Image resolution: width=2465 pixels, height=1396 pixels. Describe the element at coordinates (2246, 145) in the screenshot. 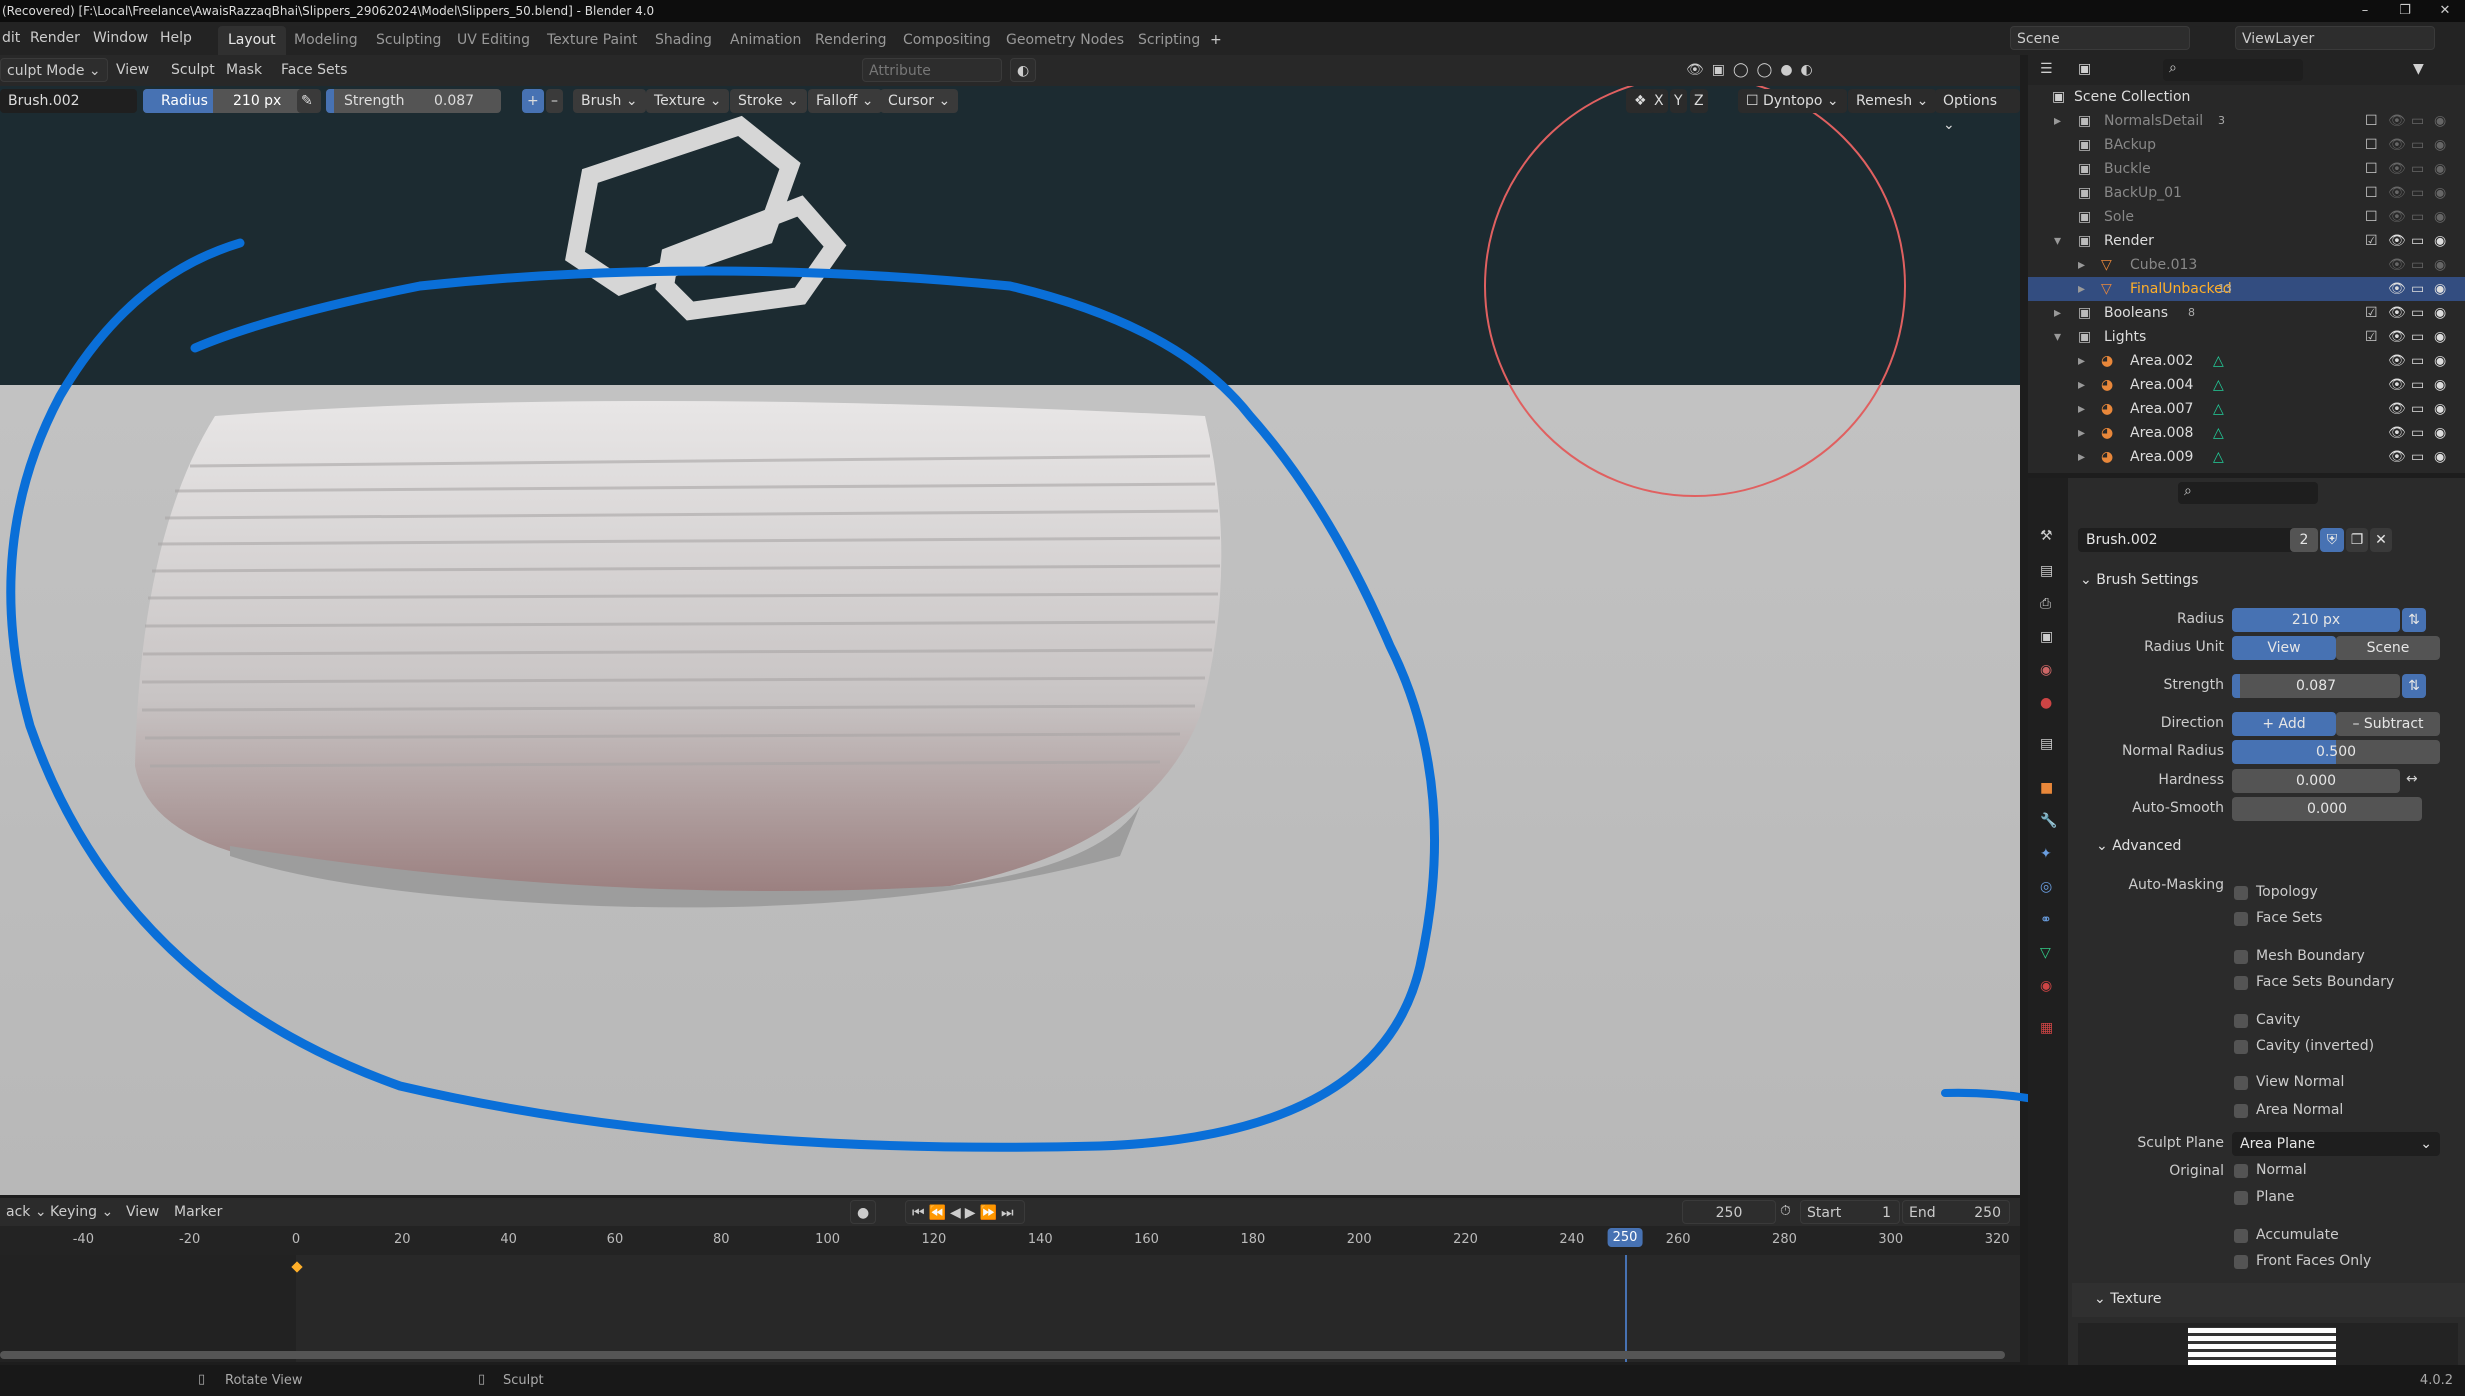

I see `outliner-row: ▣ BAckup ☐ 👁 ▭ ◉` at that location.